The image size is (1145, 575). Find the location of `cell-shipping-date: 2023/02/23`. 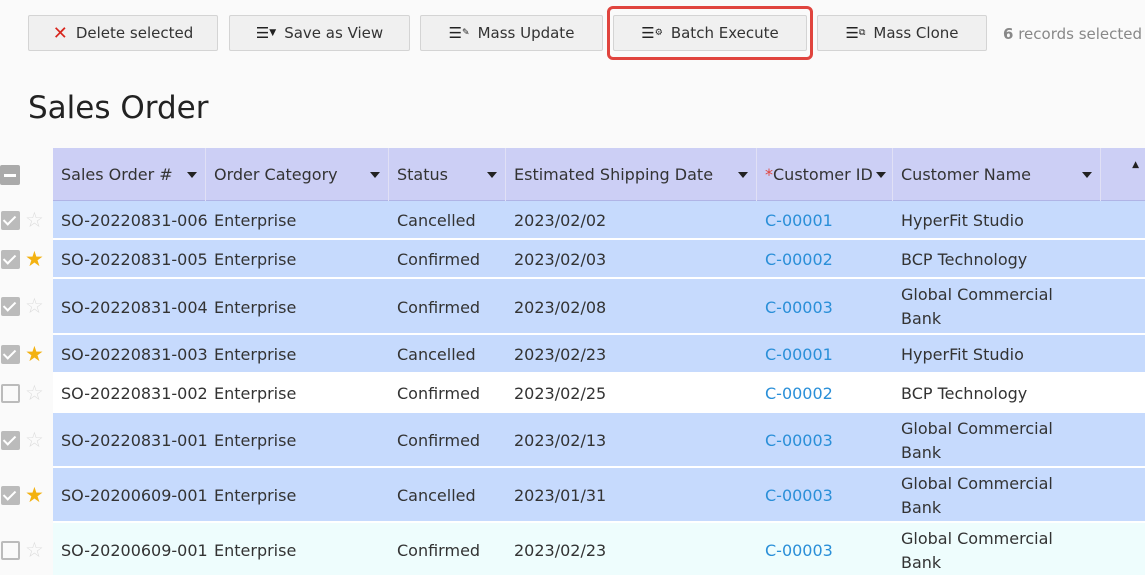

cell-shipping-date: 2023/02/23 is located at coordinates (560, 550).